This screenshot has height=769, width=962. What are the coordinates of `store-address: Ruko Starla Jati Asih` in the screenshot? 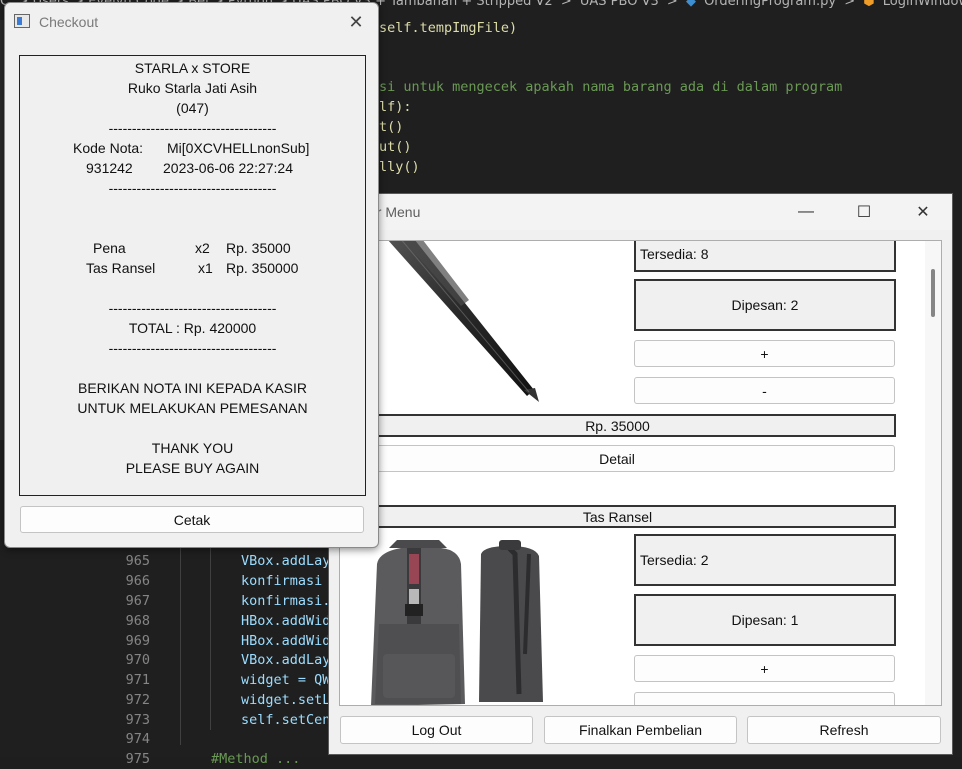 It's located at (192, 88).